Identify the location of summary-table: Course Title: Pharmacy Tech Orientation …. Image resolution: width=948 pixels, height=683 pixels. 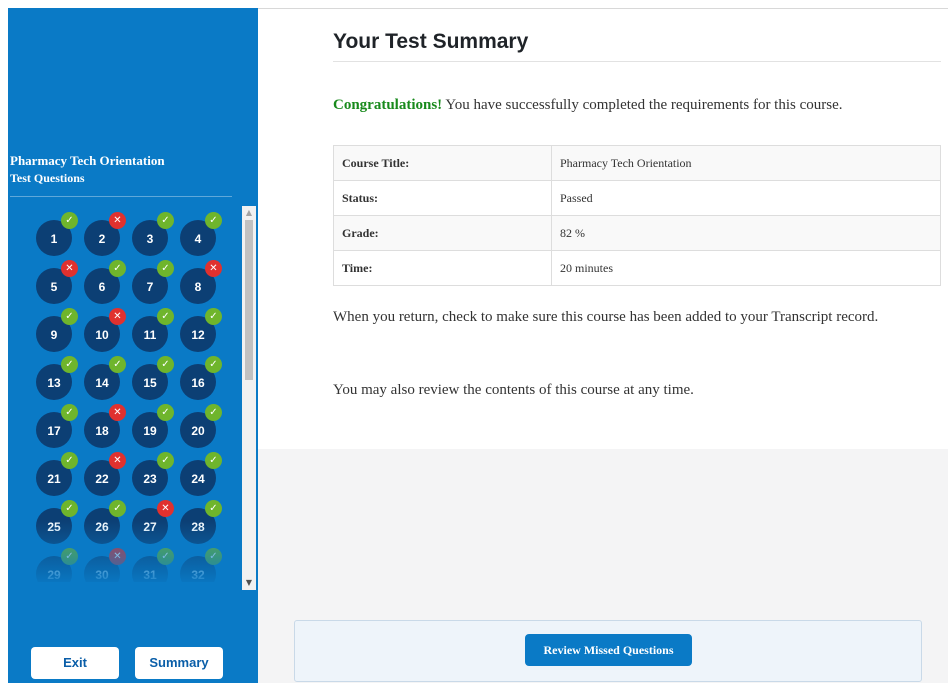
(637, 215).